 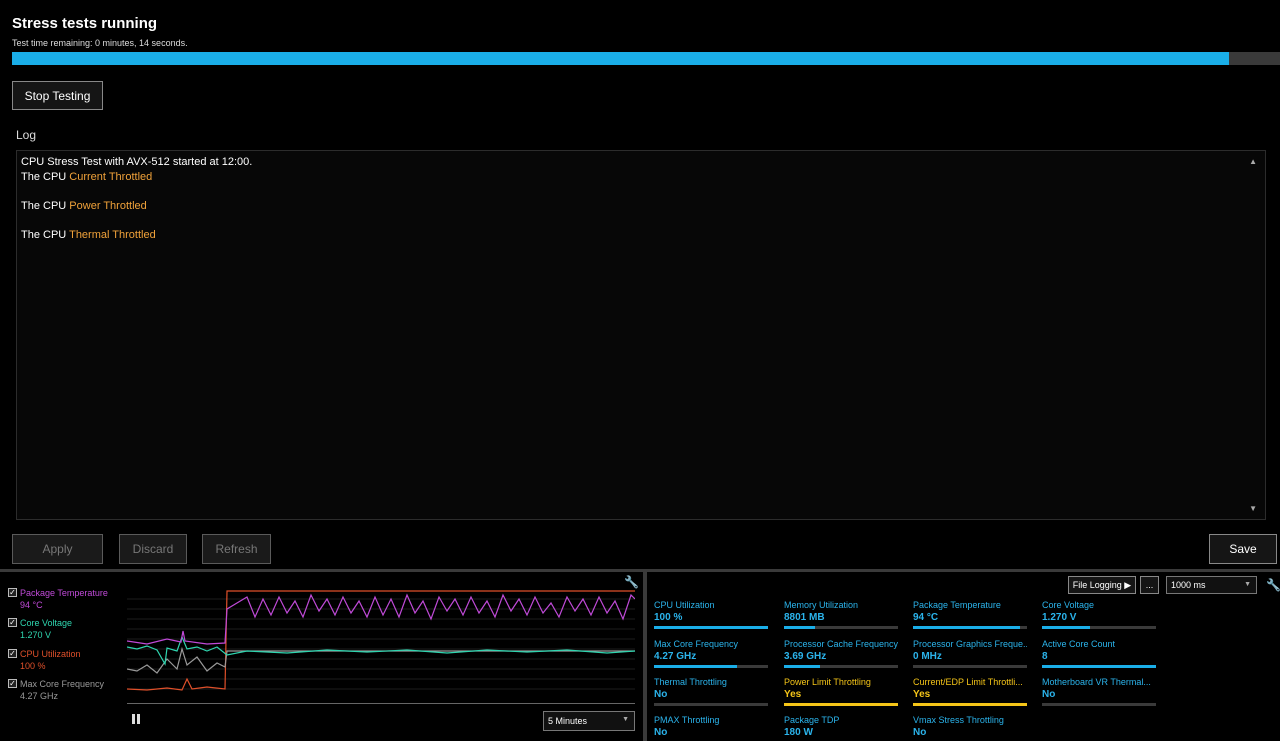 What do you see at coordinates (675, 656) in the screenshot?
I see `metric-value: 4.27 GHz` at bounding box center [675, 656].